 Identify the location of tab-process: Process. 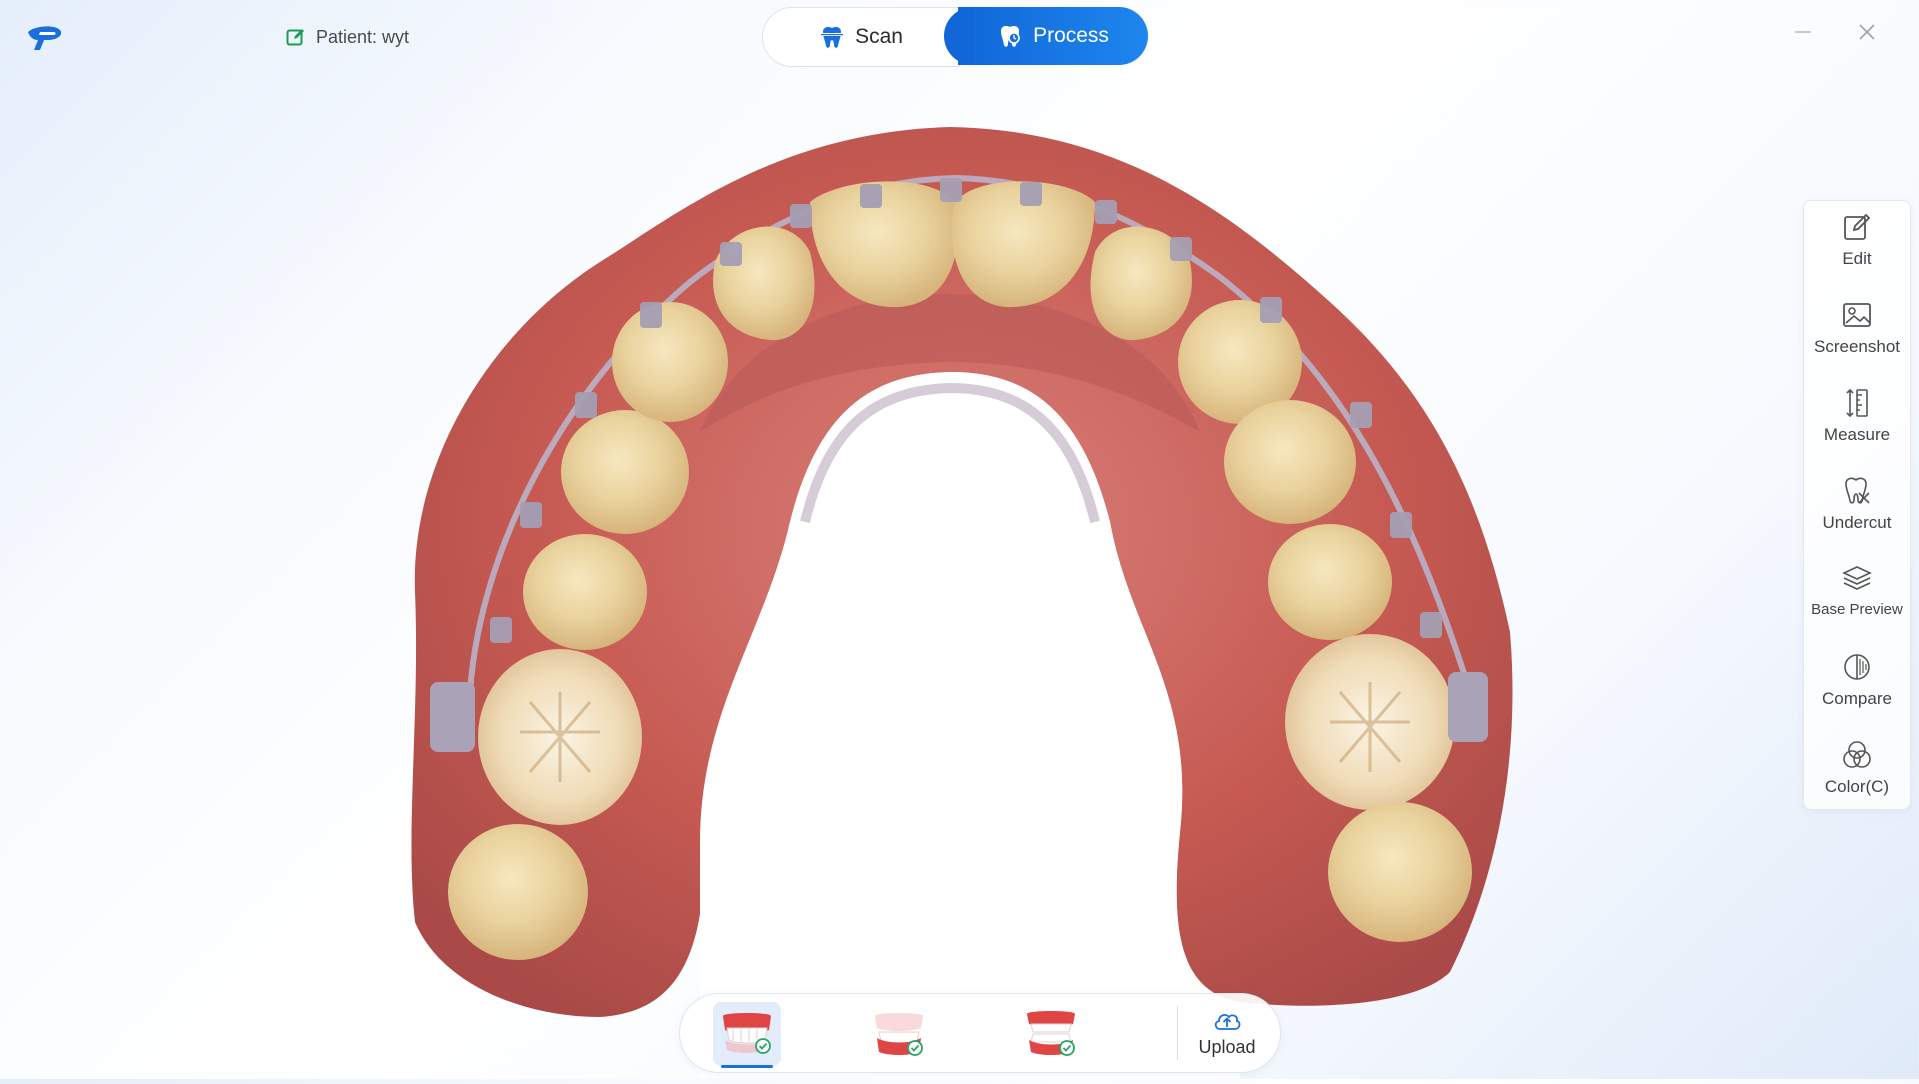
(1046, 36).